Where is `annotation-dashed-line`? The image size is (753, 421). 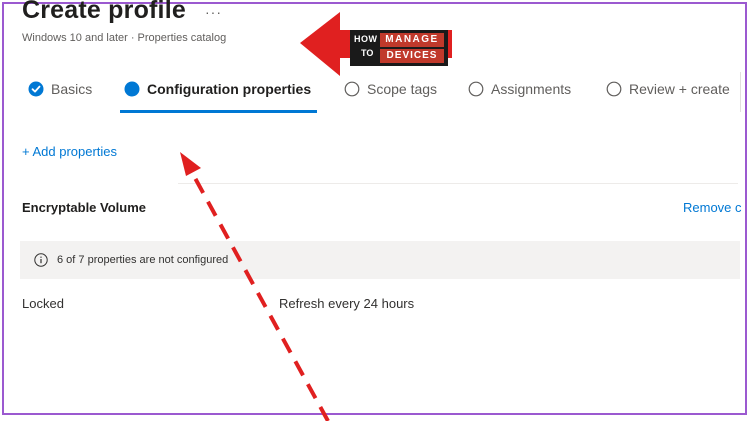
annotation-dashed-line is located at coordinates (261, 299).